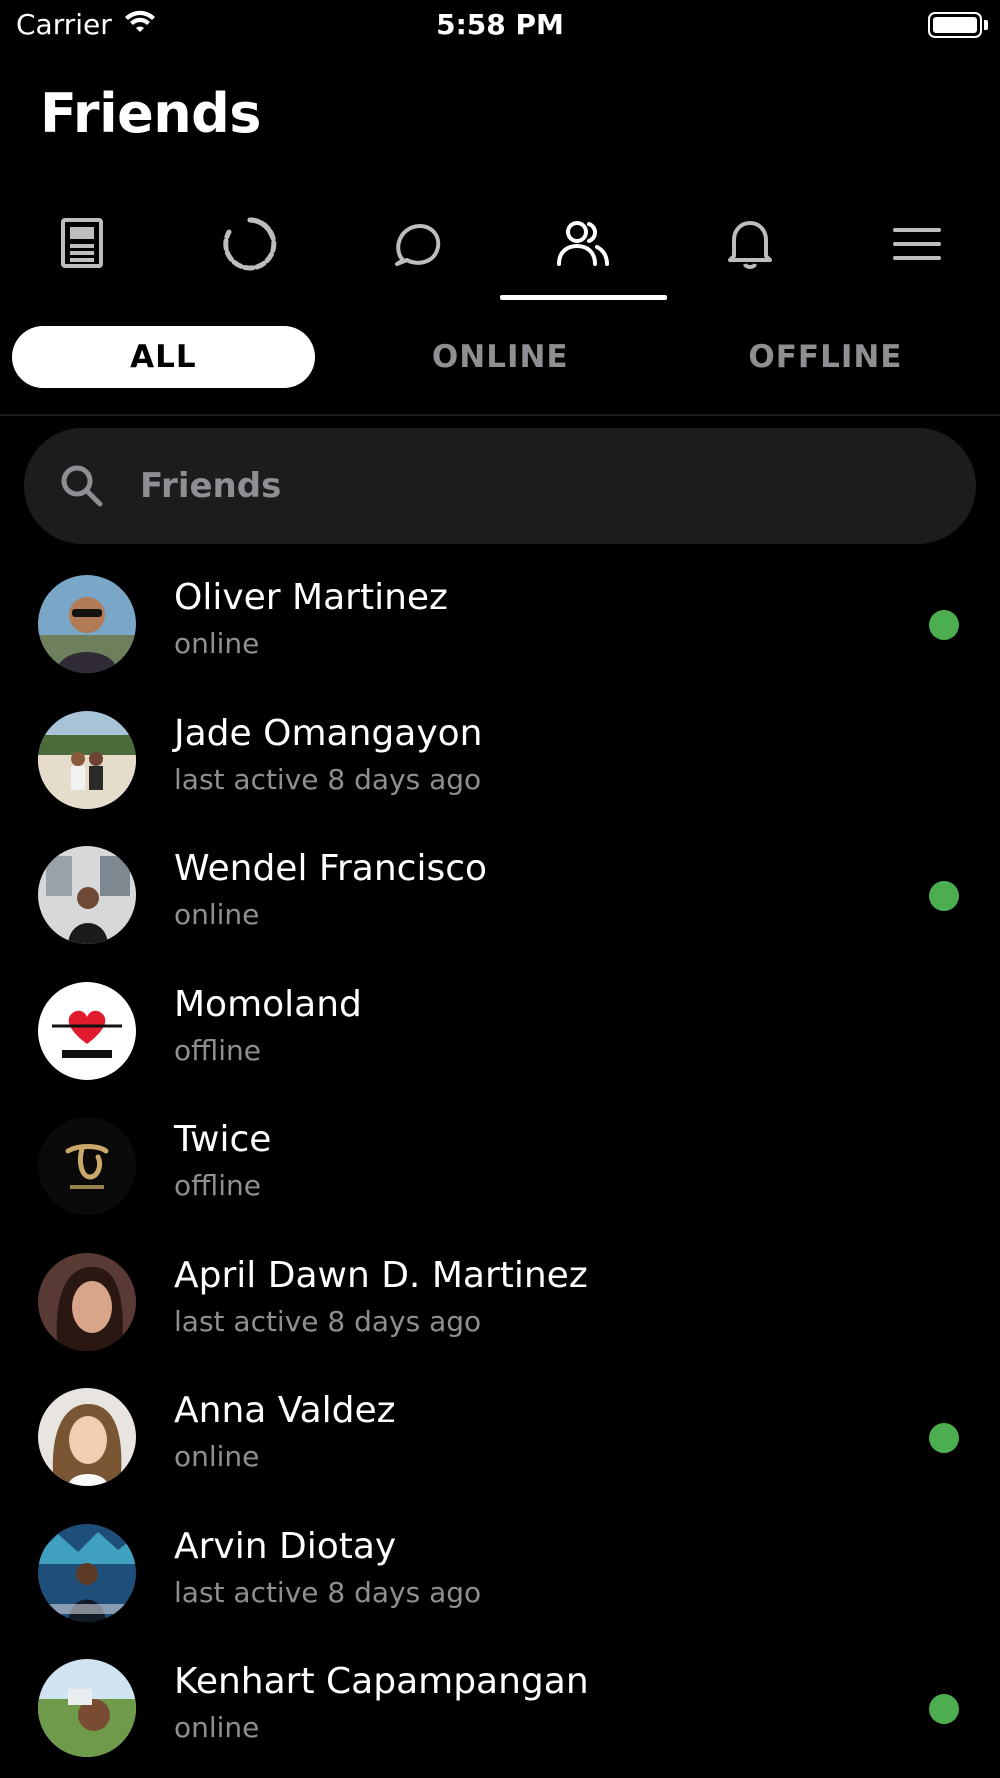 Image resolution: width=1000 pixels, height=1778 pixels. I want to click on list-item: Oliver Martinez online, so click(500, 623).